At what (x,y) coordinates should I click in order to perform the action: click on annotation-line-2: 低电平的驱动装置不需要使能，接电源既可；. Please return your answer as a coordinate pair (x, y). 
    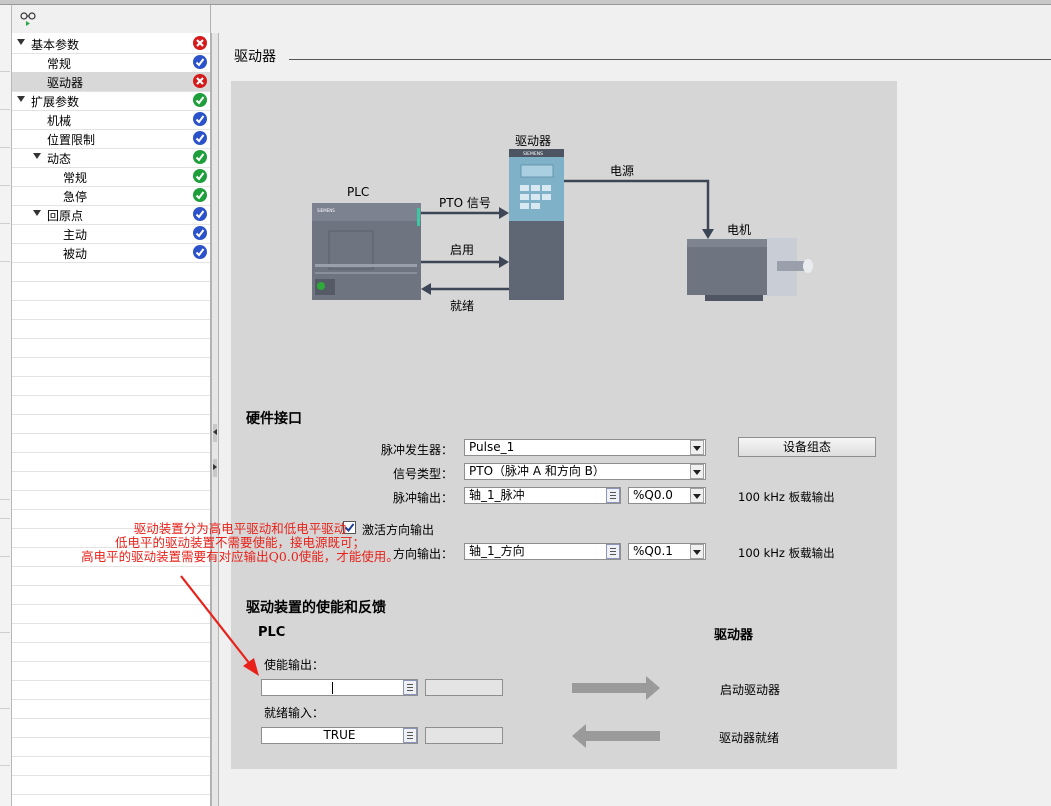
    Looking at the image, I should click on (239, 542).